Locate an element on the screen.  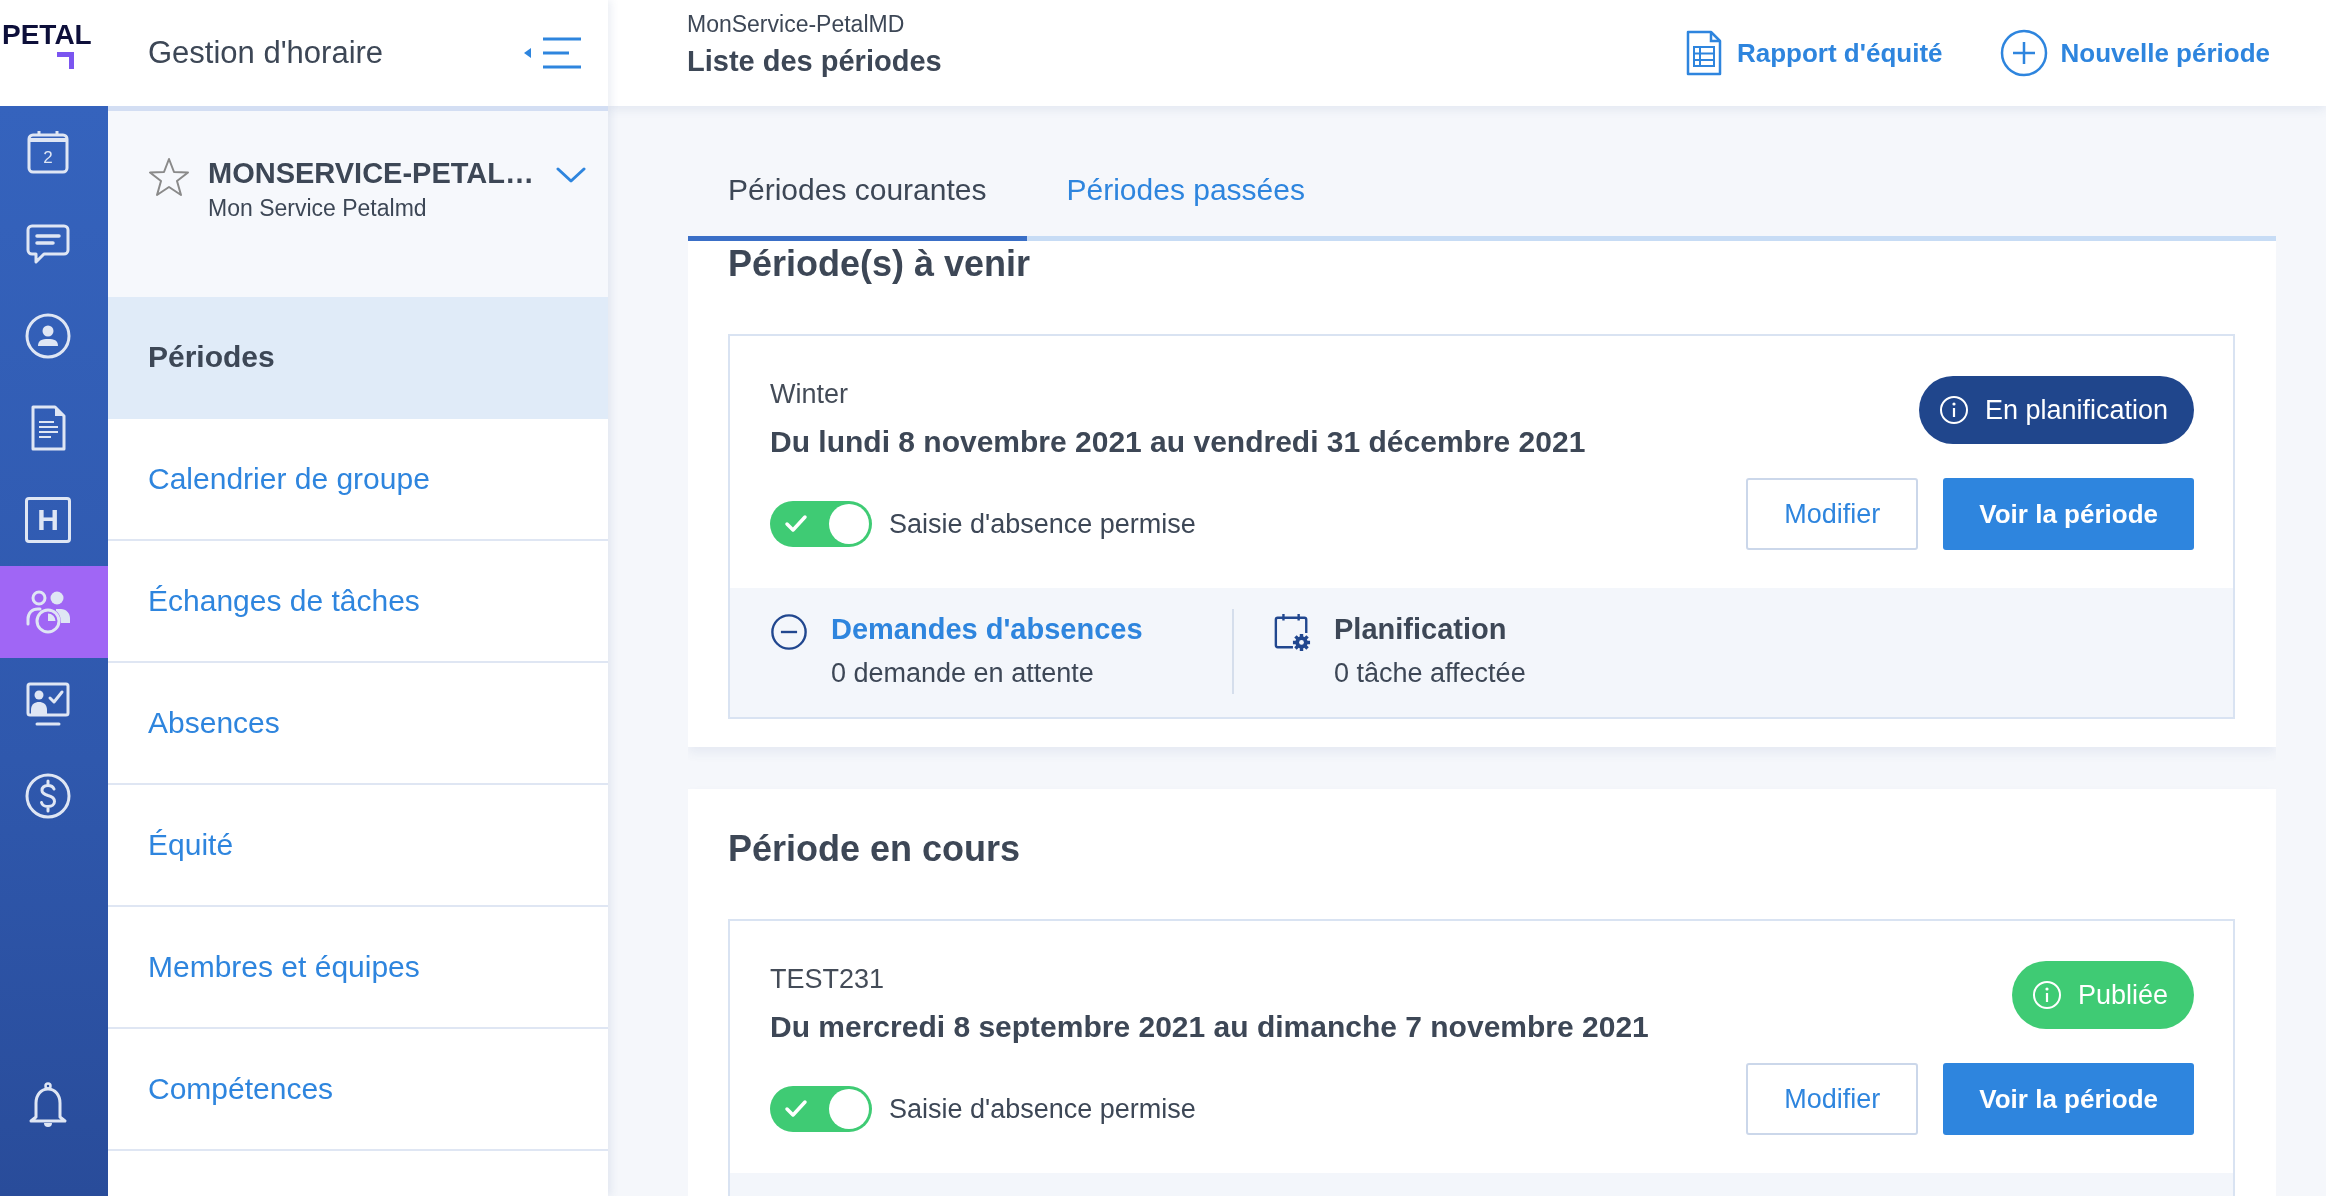
chevron-down-icon is located at coordinates (571, 175).